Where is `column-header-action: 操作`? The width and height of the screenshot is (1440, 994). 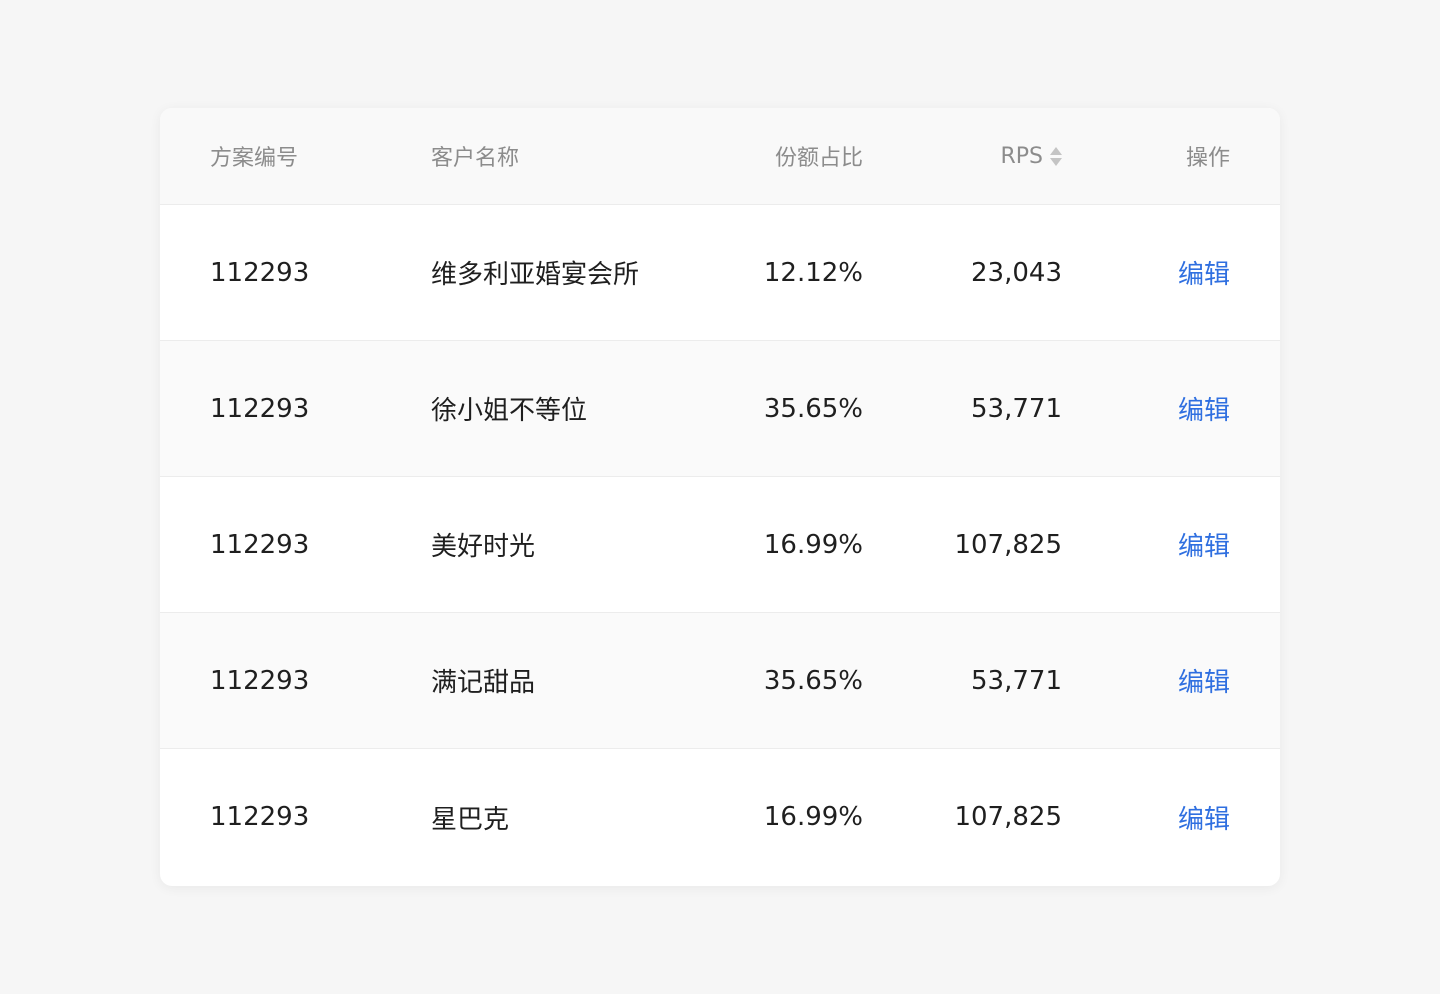
column-header-action: 操作 is located at coordinates (1207, 158).